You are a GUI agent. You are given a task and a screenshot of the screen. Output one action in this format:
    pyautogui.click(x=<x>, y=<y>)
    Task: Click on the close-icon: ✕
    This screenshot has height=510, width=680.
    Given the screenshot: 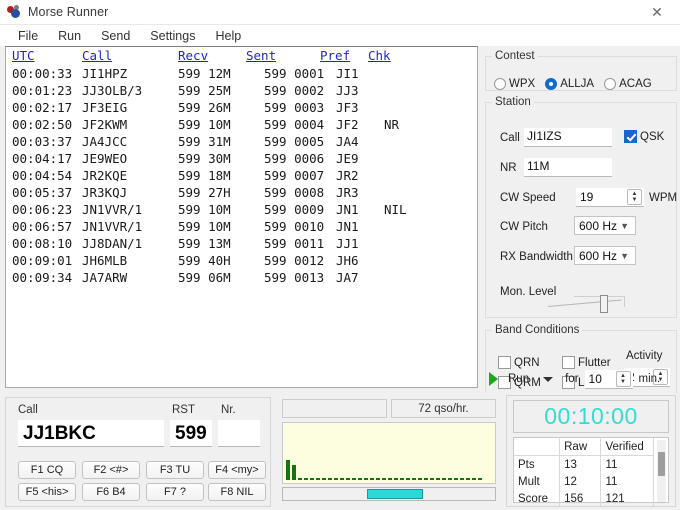 What is the action you would take?
    pyautogui.click(x=657, y=12)
    